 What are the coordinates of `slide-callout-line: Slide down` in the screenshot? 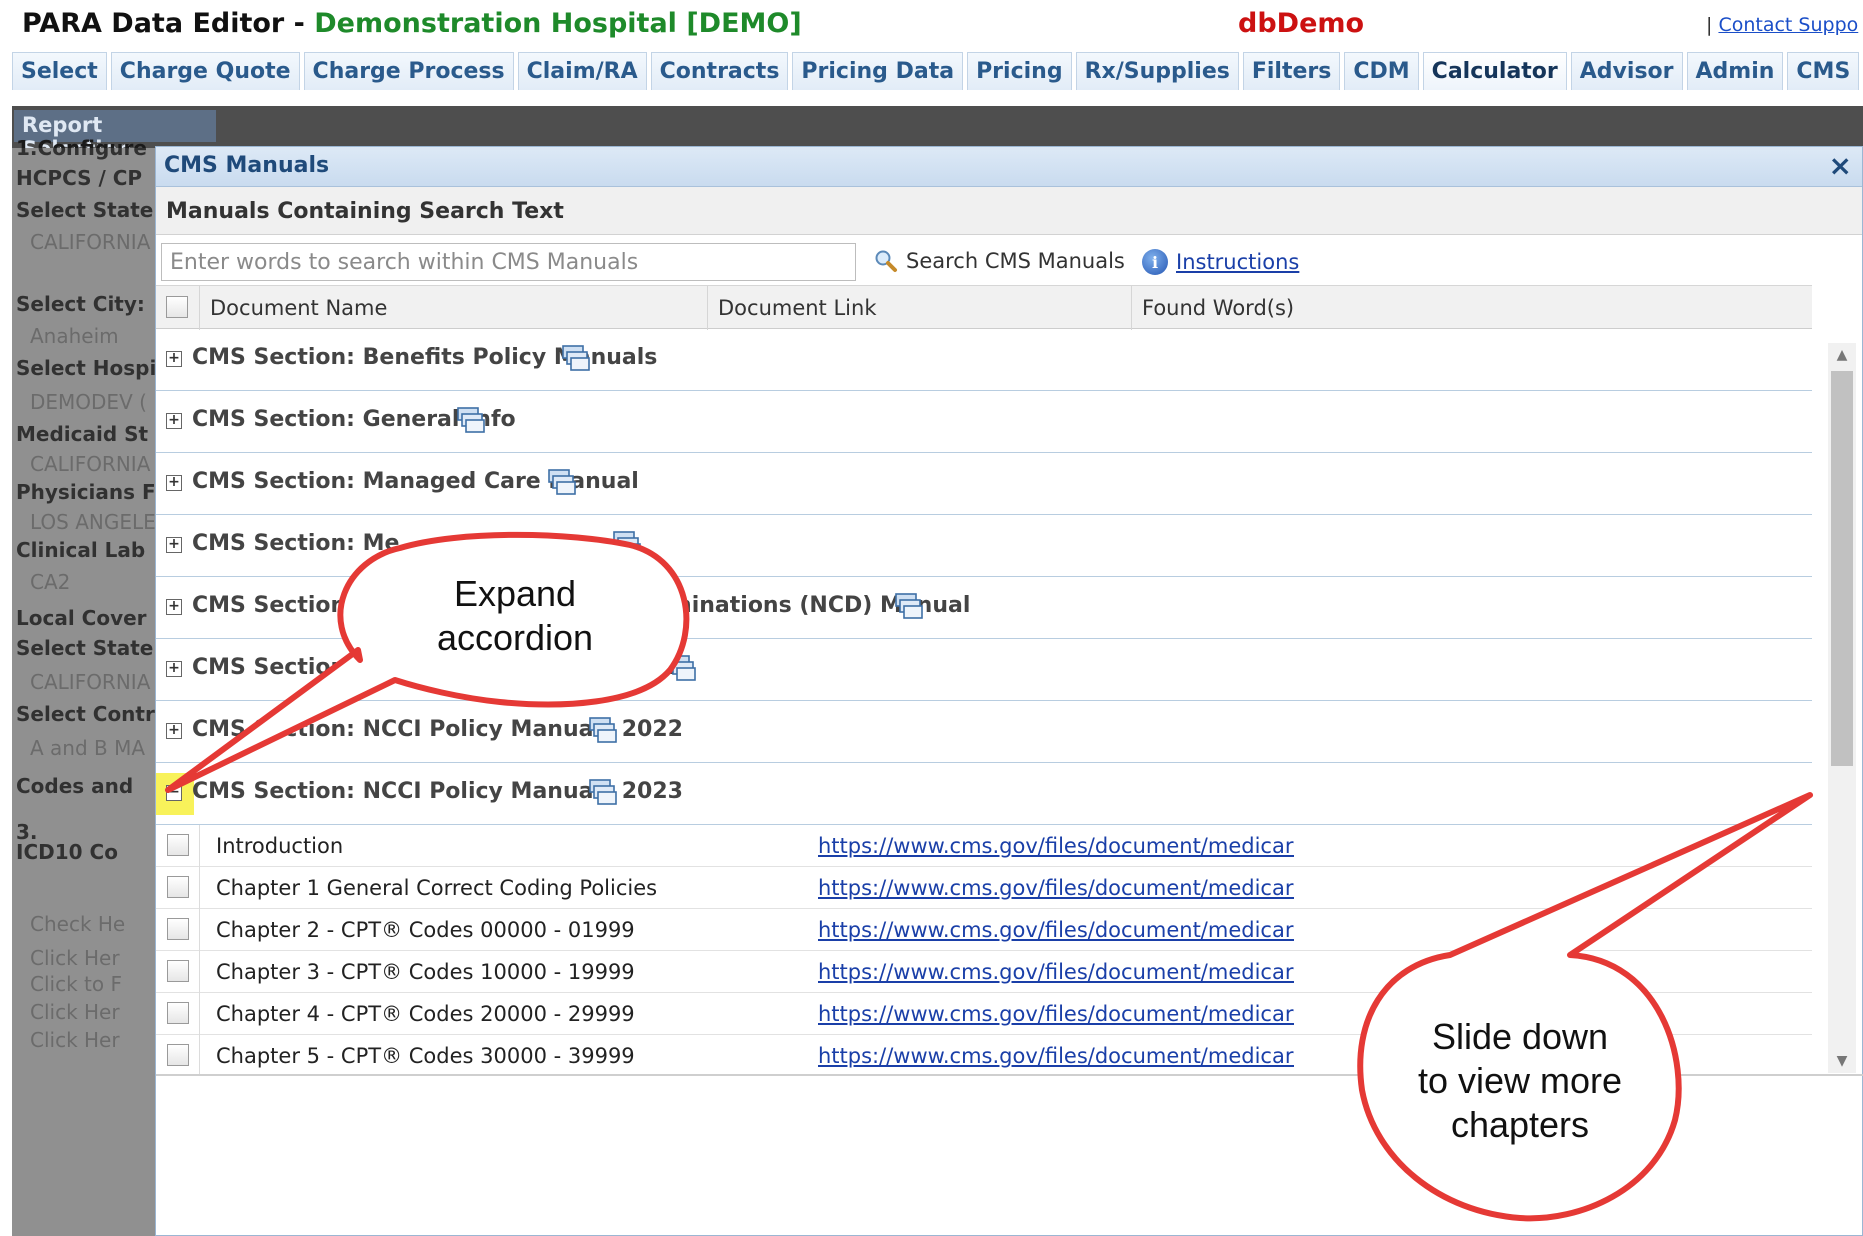 It's located at (1520, 1036).